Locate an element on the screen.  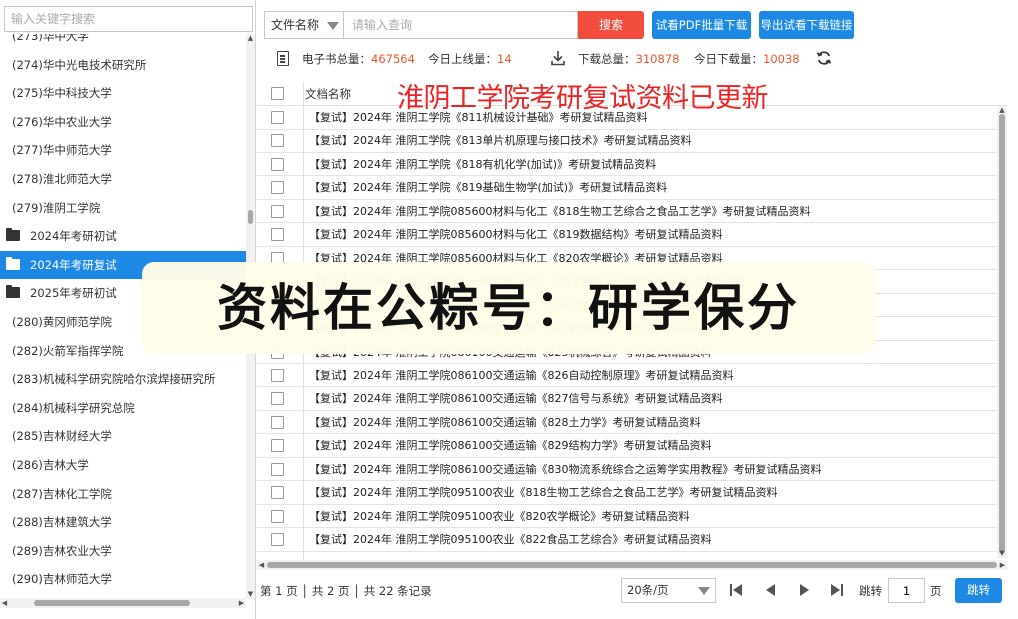
tree-item: (279)淮阴工学院 is located at coordinates (123, 208).